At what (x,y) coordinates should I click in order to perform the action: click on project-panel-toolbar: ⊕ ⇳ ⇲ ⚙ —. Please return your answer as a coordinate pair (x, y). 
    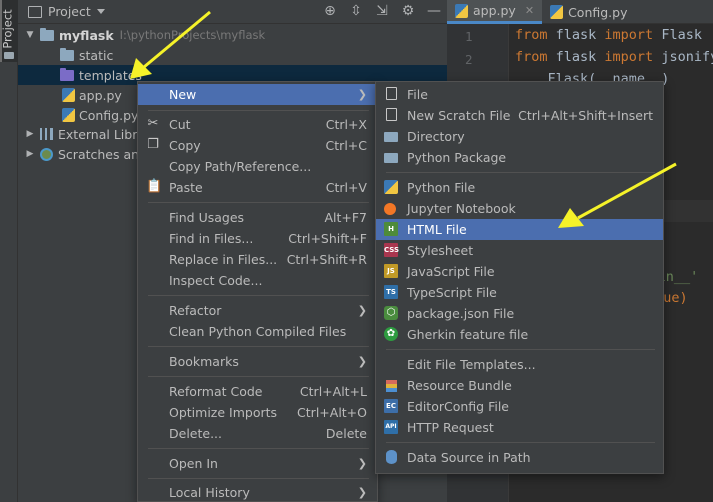
    Looking at the image, I should click on (382, 11).